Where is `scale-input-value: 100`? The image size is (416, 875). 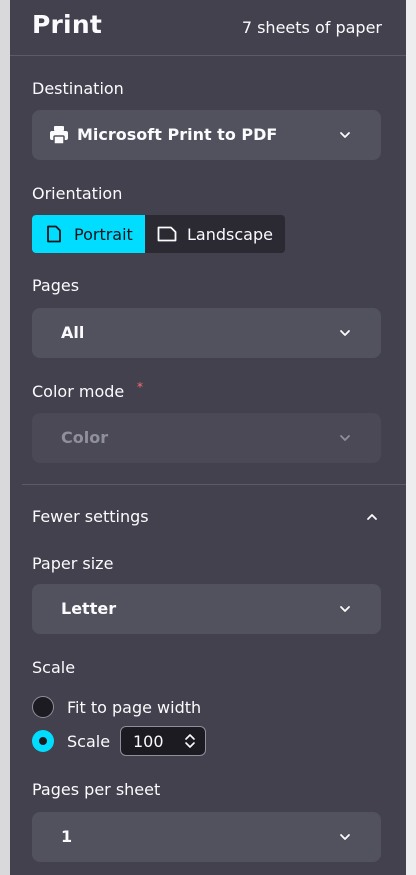
scale-input-value: 100 is located at coordinates (148, 741).